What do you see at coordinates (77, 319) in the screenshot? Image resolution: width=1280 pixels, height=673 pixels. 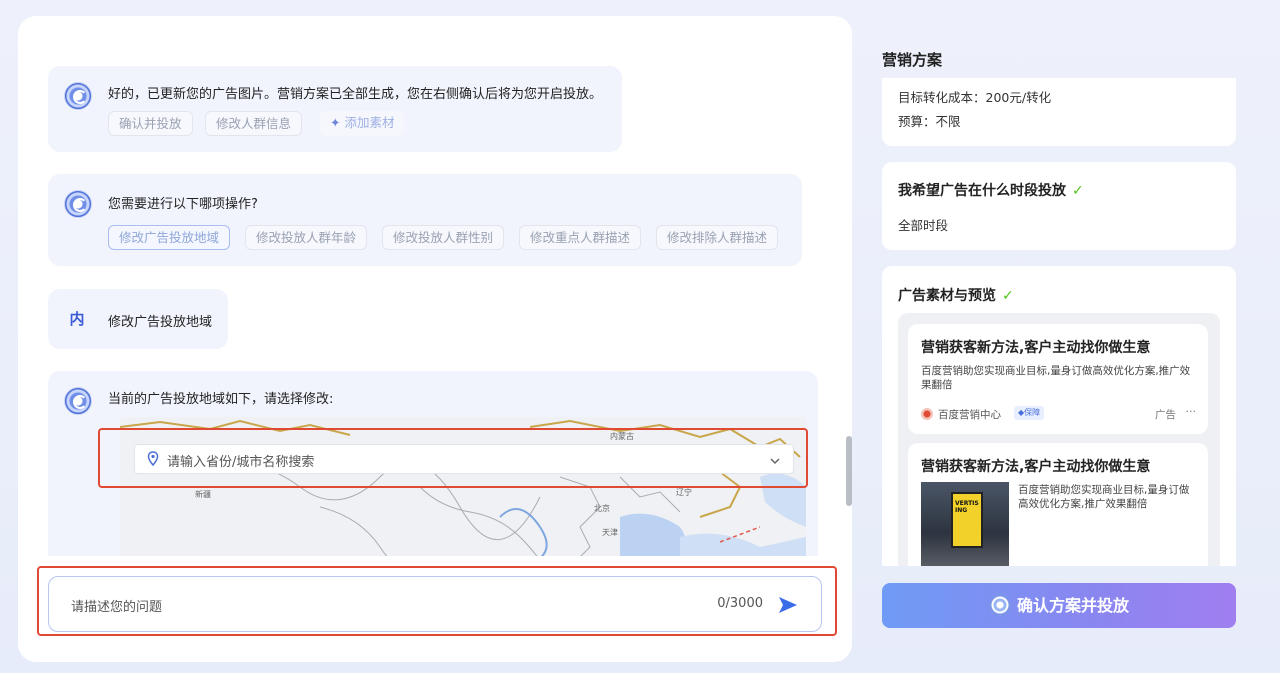 I see `user-avatar: 内` at bounding box center [77, 319].